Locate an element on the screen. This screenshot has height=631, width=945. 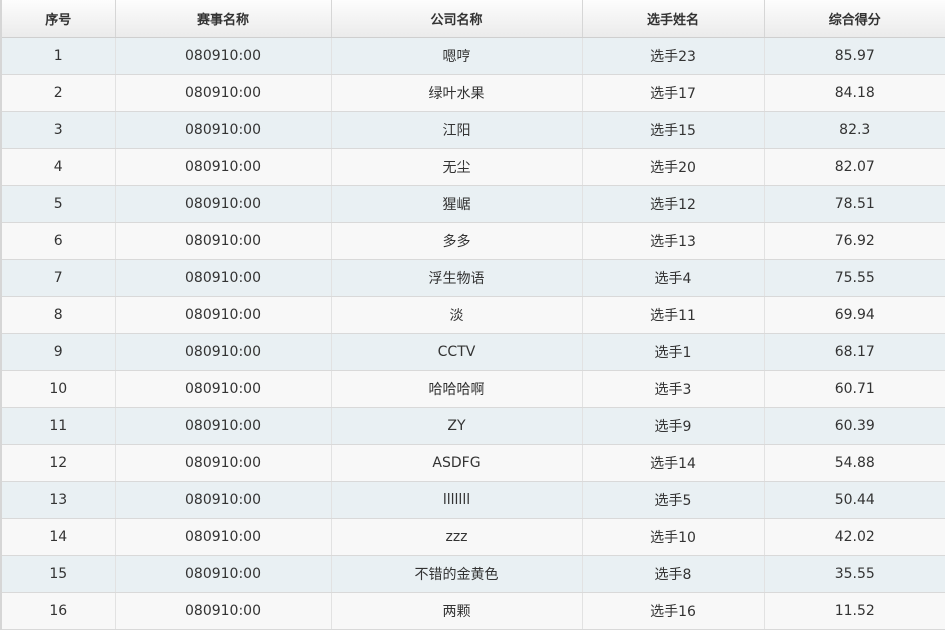
cell-player-name: 选手3 is located at coordinates (673, 389).